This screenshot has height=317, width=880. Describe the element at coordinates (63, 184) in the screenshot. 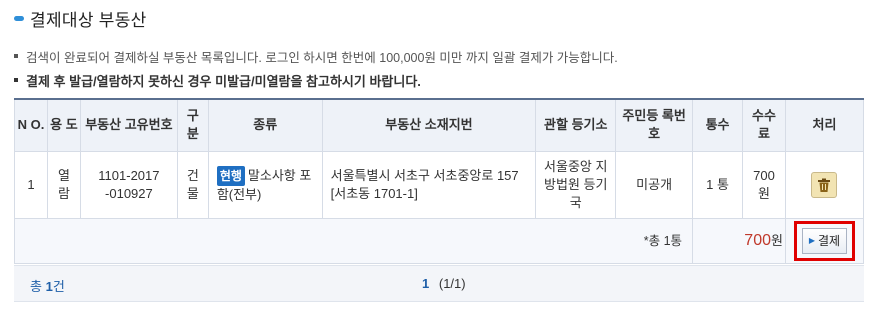

I see `cell-usage: 열 람` at that location.